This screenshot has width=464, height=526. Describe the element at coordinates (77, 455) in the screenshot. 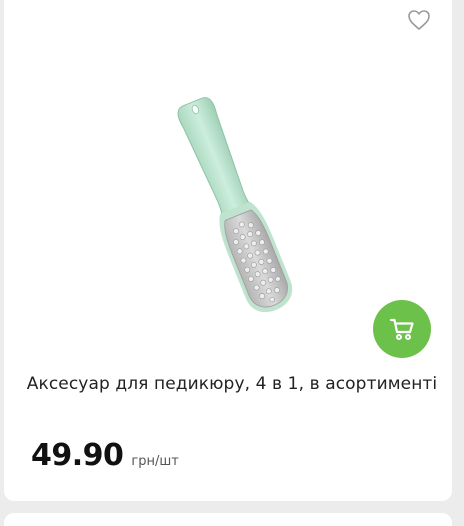

I see `product-price: 49.90` at that location.